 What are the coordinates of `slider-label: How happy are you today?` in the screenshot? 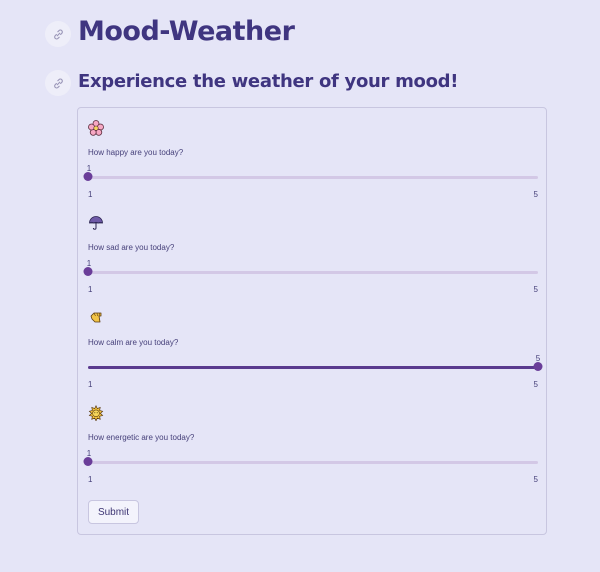 It's located at (136, 152).